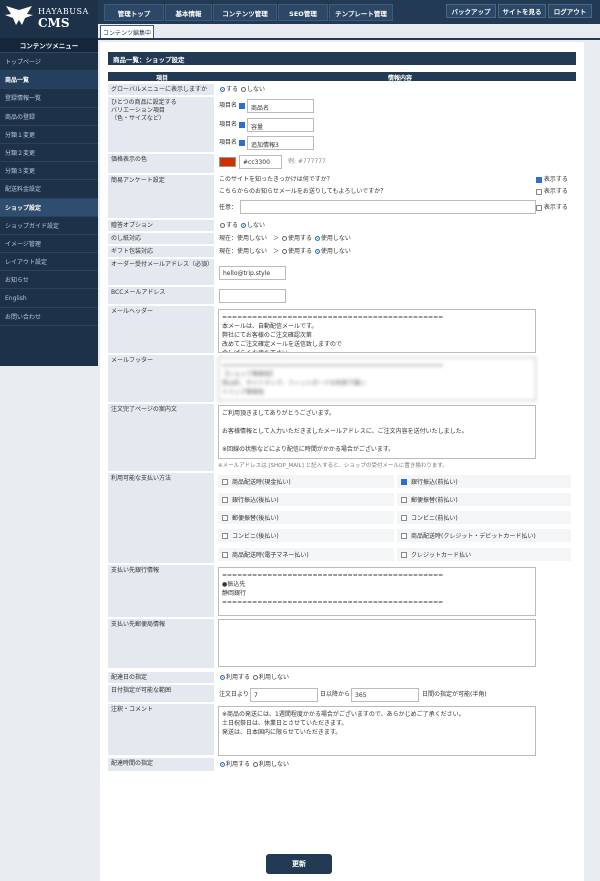 Image resolution: width=600 pixels, height=881 pixels. Describe the element at coordinates (222, 225) in the screenshot. I see `radio-gift-show` at that location.